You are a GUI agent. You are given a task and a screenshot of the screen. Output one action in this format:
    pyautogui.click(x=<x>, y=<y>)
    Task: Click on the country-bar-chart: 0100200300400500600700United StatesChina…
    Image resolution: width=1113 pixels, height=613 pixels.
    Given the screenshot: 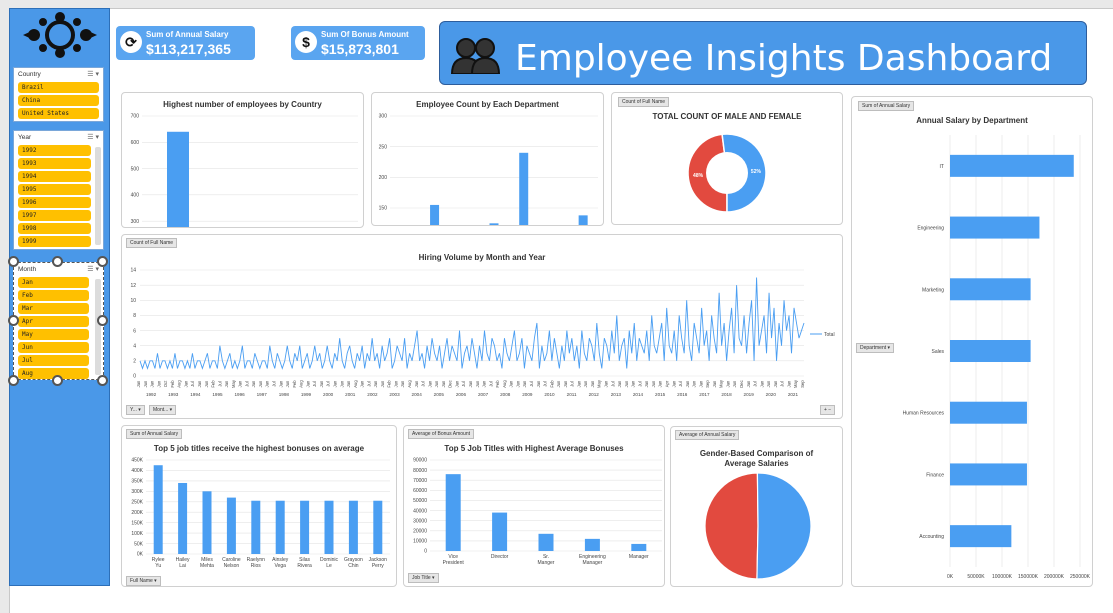 What is the action you would take?
    pyautogui.click(x=244, y=170)
    